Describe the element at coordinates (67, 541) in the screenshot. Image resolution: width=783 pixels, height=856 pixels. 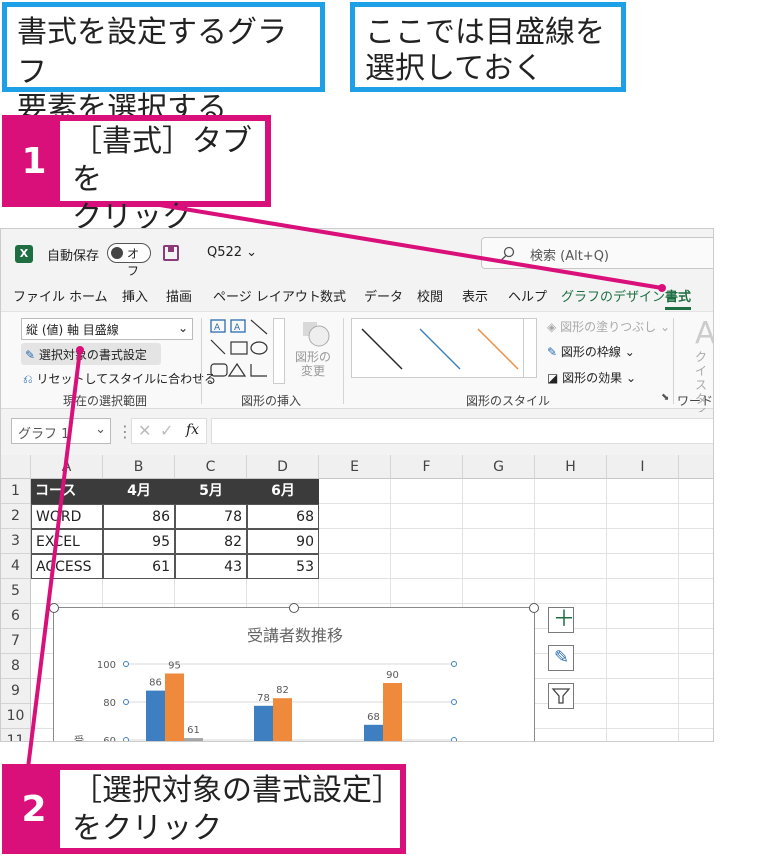
I see `table-cell: EXCEL` at that location.